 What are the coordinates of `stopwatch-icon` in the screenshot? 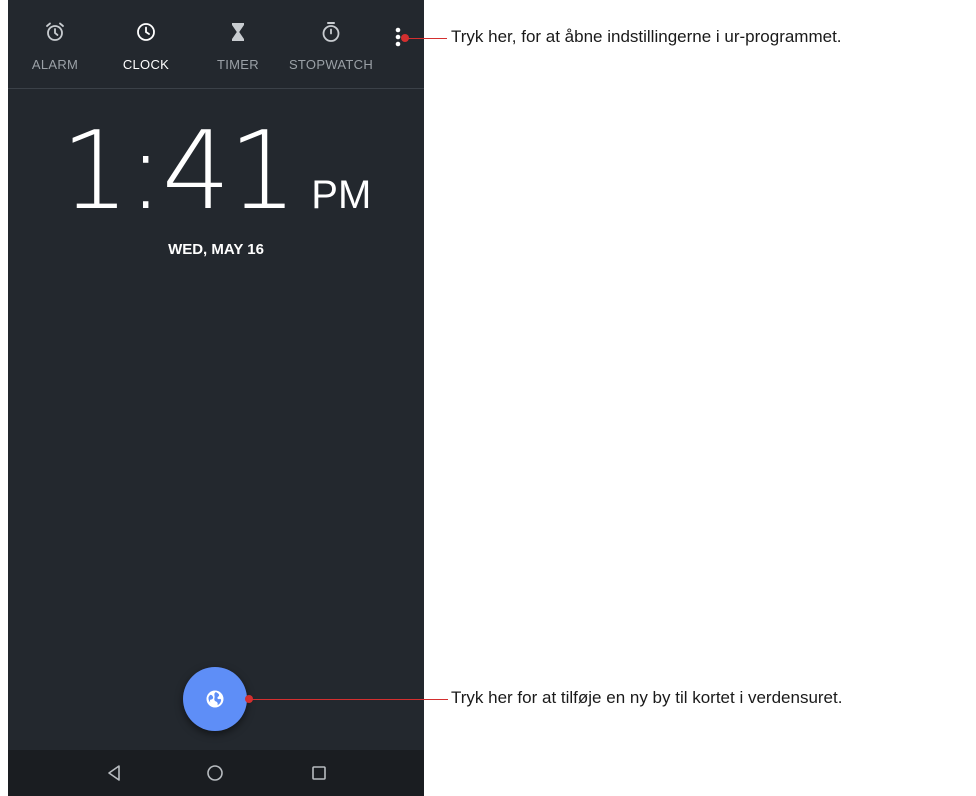 It's located at (331, 32).